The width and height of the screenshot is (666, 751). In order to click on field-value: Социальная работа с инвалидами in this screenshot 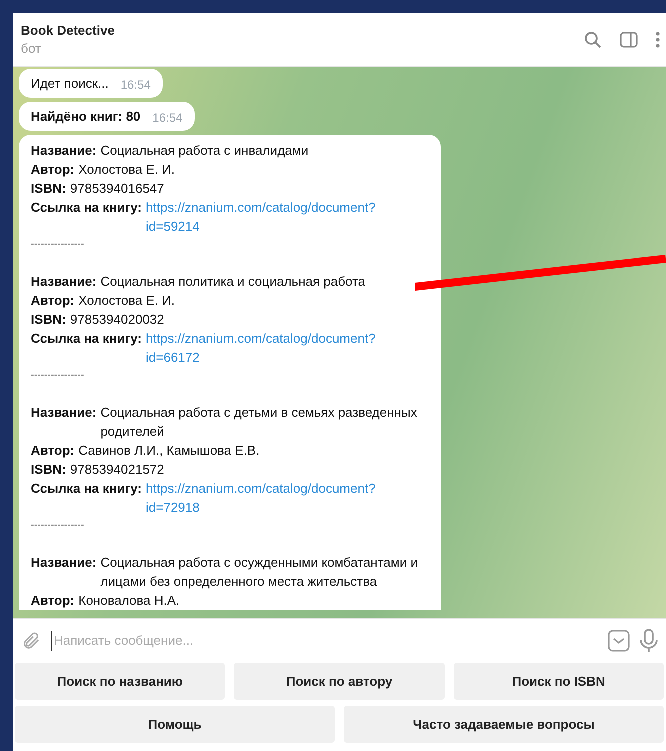, I will do `click(204, 151)`.